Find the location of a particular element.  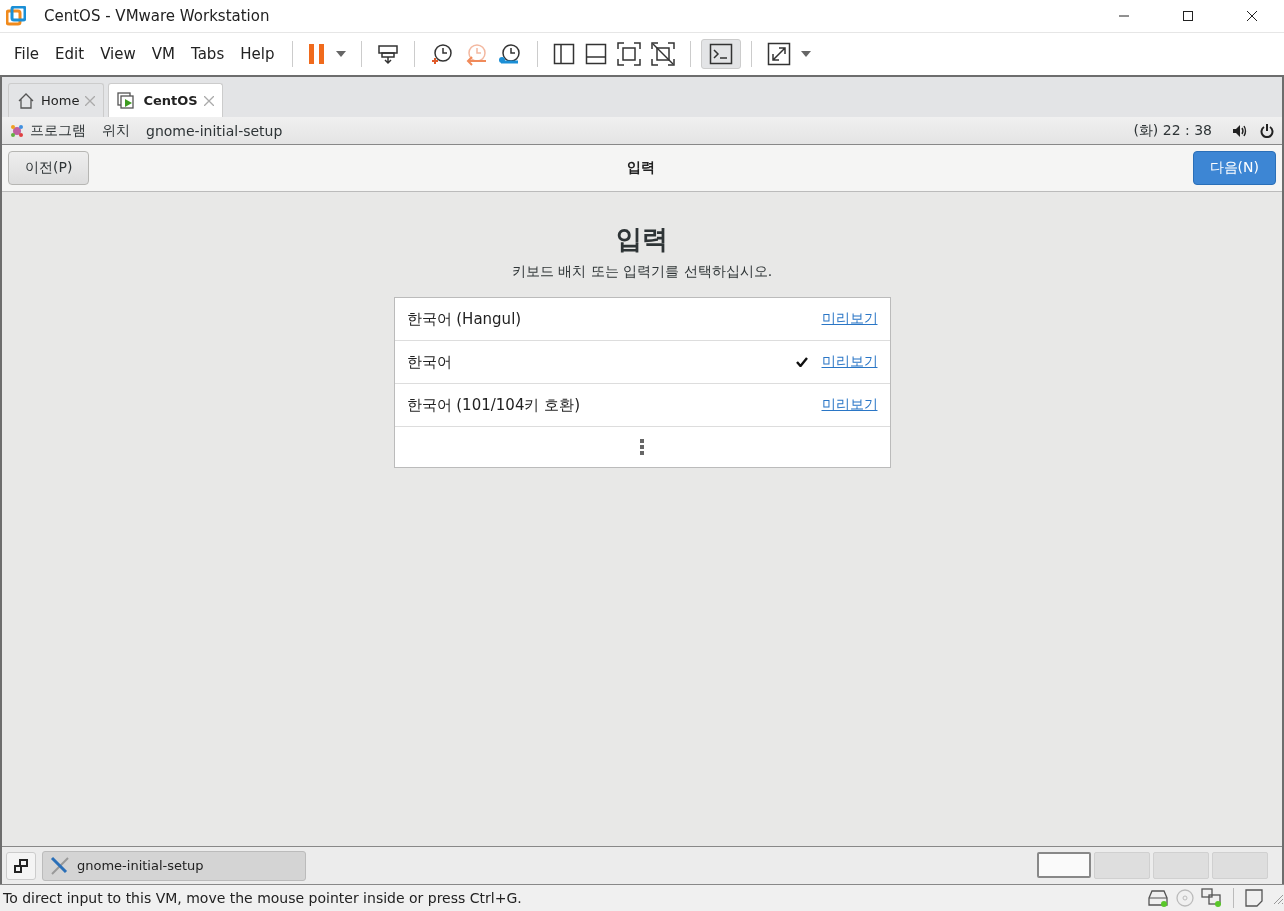

window-title: CentOS - VMware Workstation is located at coordinates (157, 16).